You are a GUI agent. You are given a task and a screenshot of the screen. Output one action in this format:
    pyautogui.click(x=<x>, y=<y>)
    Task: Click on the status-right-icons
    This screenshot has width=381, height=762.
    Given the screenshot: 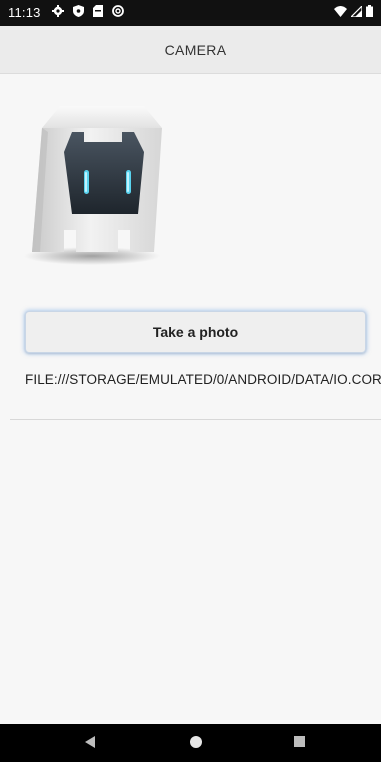 What is the action you would take?
    pyautogui.click(x=353, y=11)
    